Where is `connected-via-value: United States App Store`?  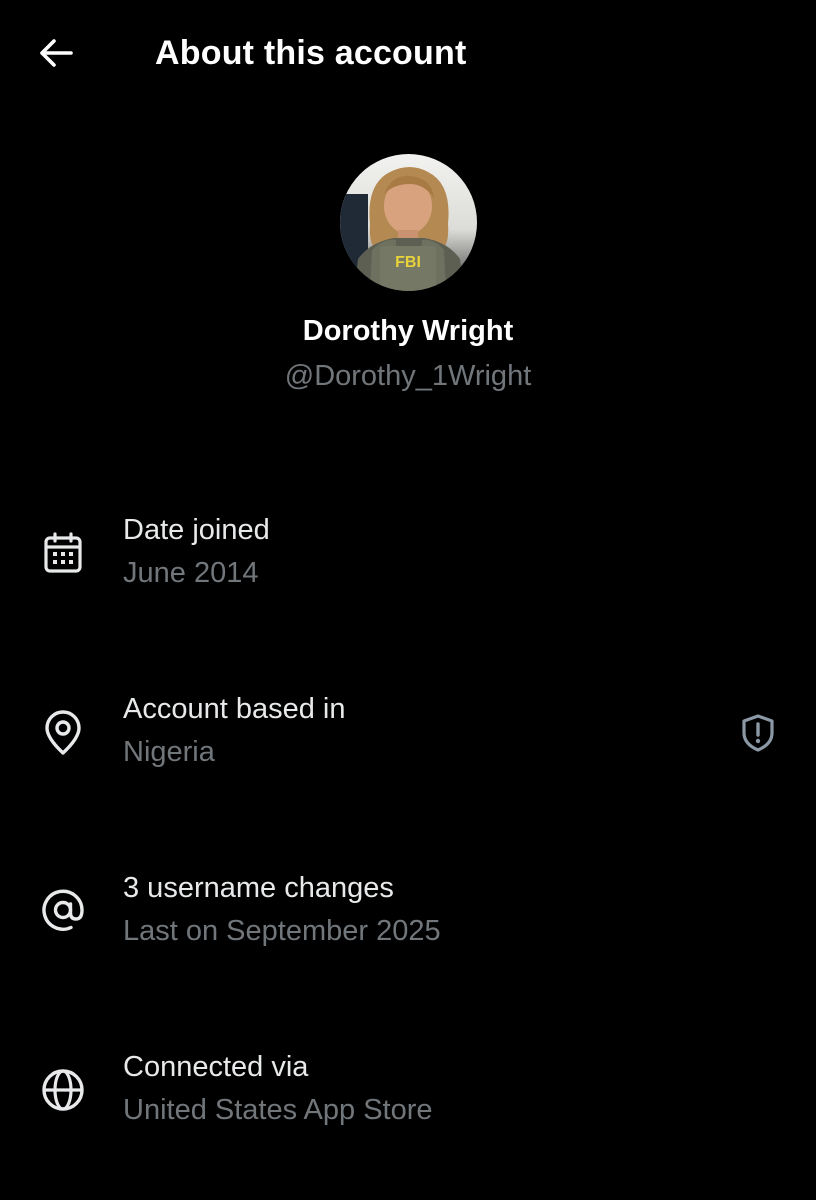
connected-via-value: United States App Store is located at coordinates (278, 1110).